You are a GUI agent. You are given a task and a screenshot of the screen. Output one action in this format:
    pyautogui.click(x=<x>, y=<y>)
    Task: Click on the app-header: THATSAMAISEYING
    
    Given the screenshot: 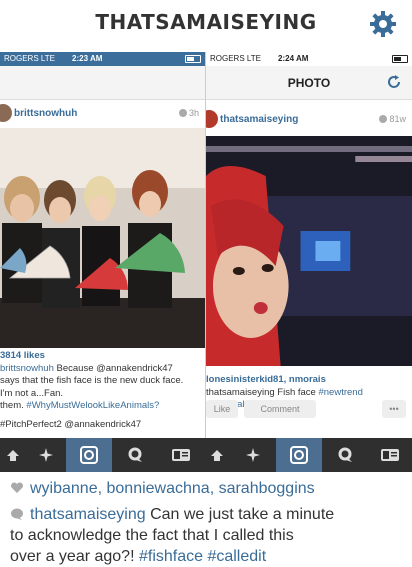 What is the action you would take?
    pyautogui.click(x=206, y=25)
    